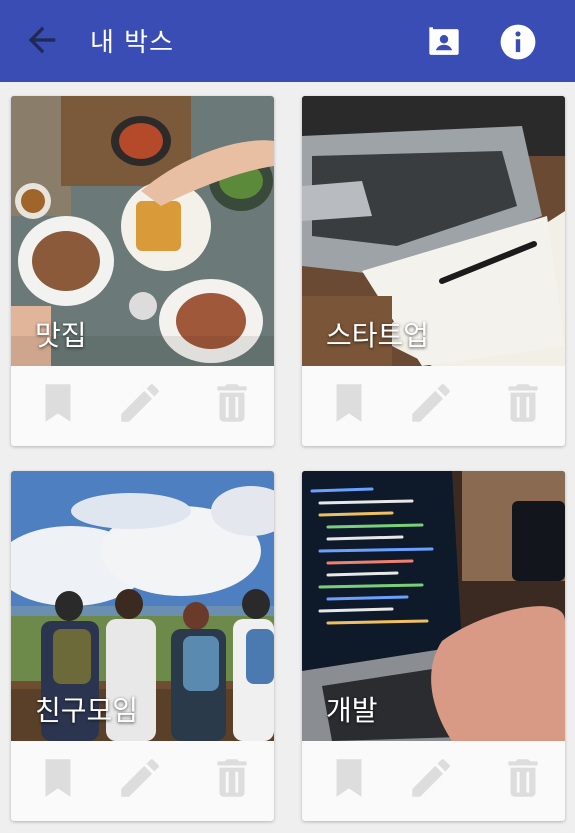  I want to click on info-icon, so click(518, 42).